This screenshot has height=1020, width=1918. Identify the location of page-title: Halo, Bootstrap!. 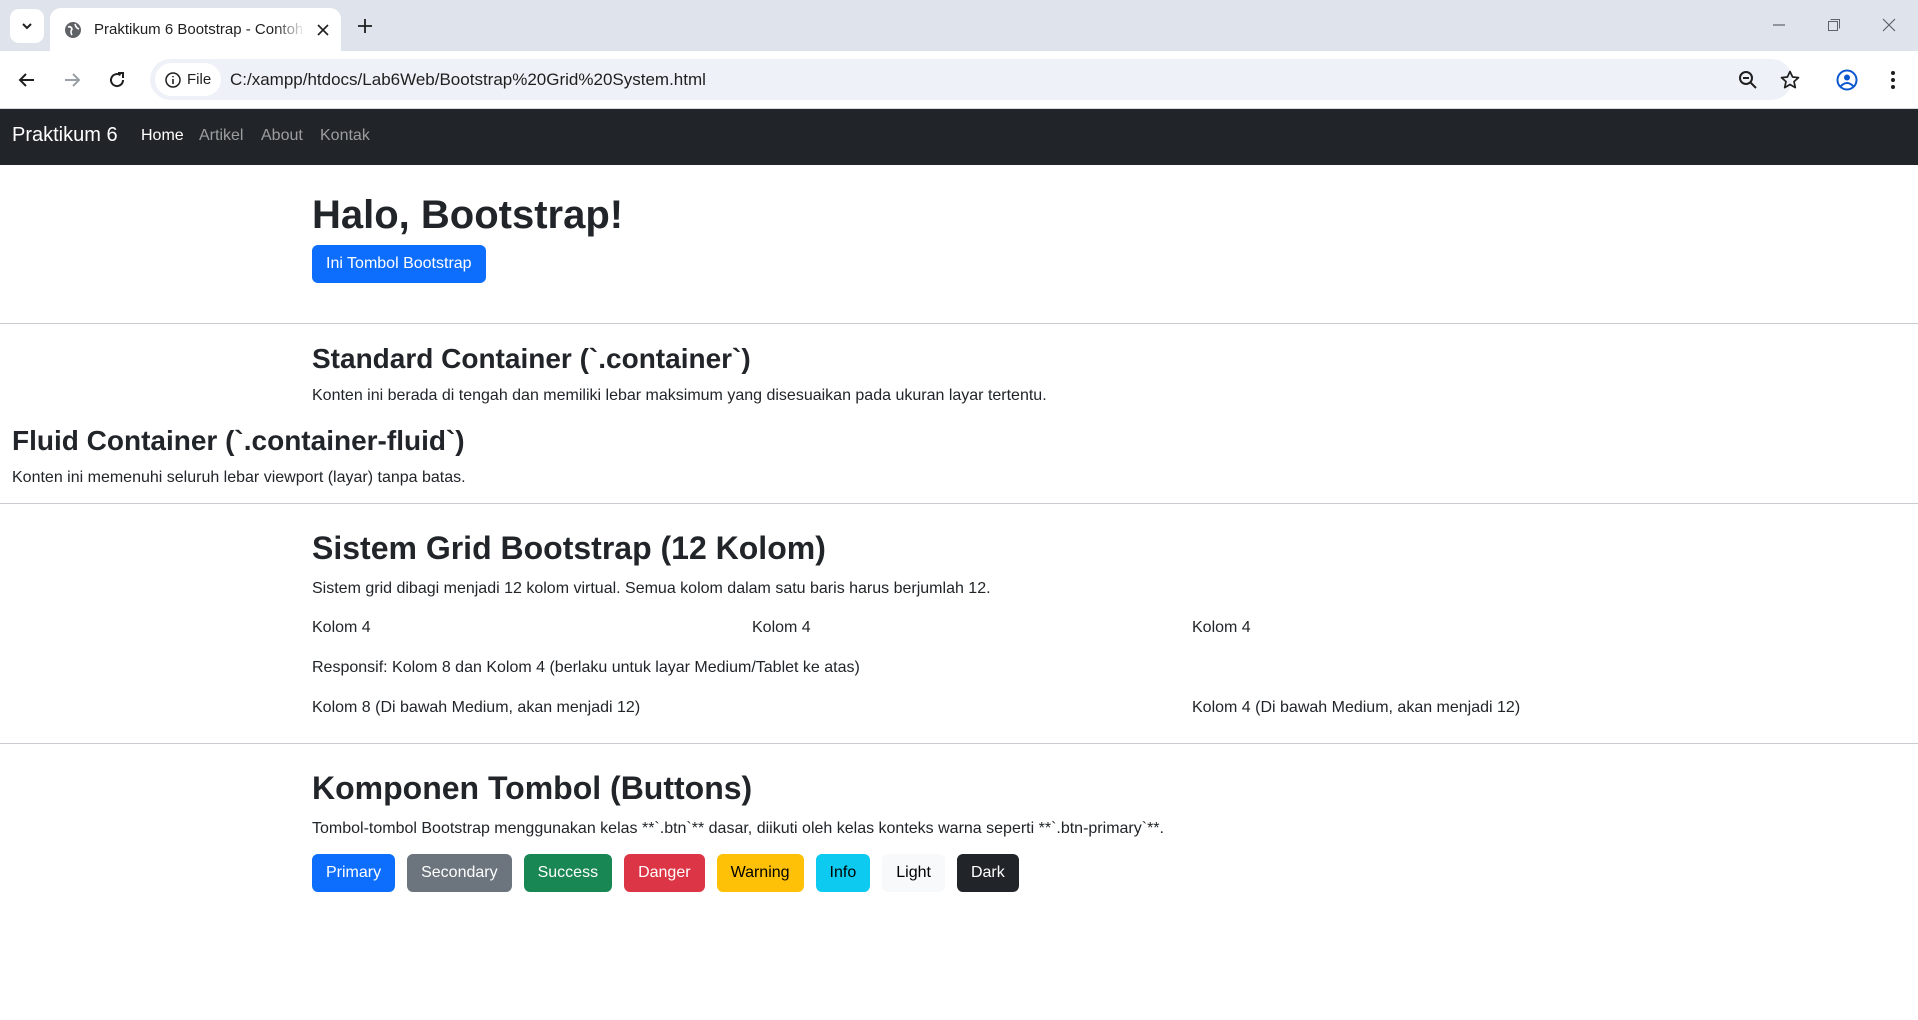
(468, 215).